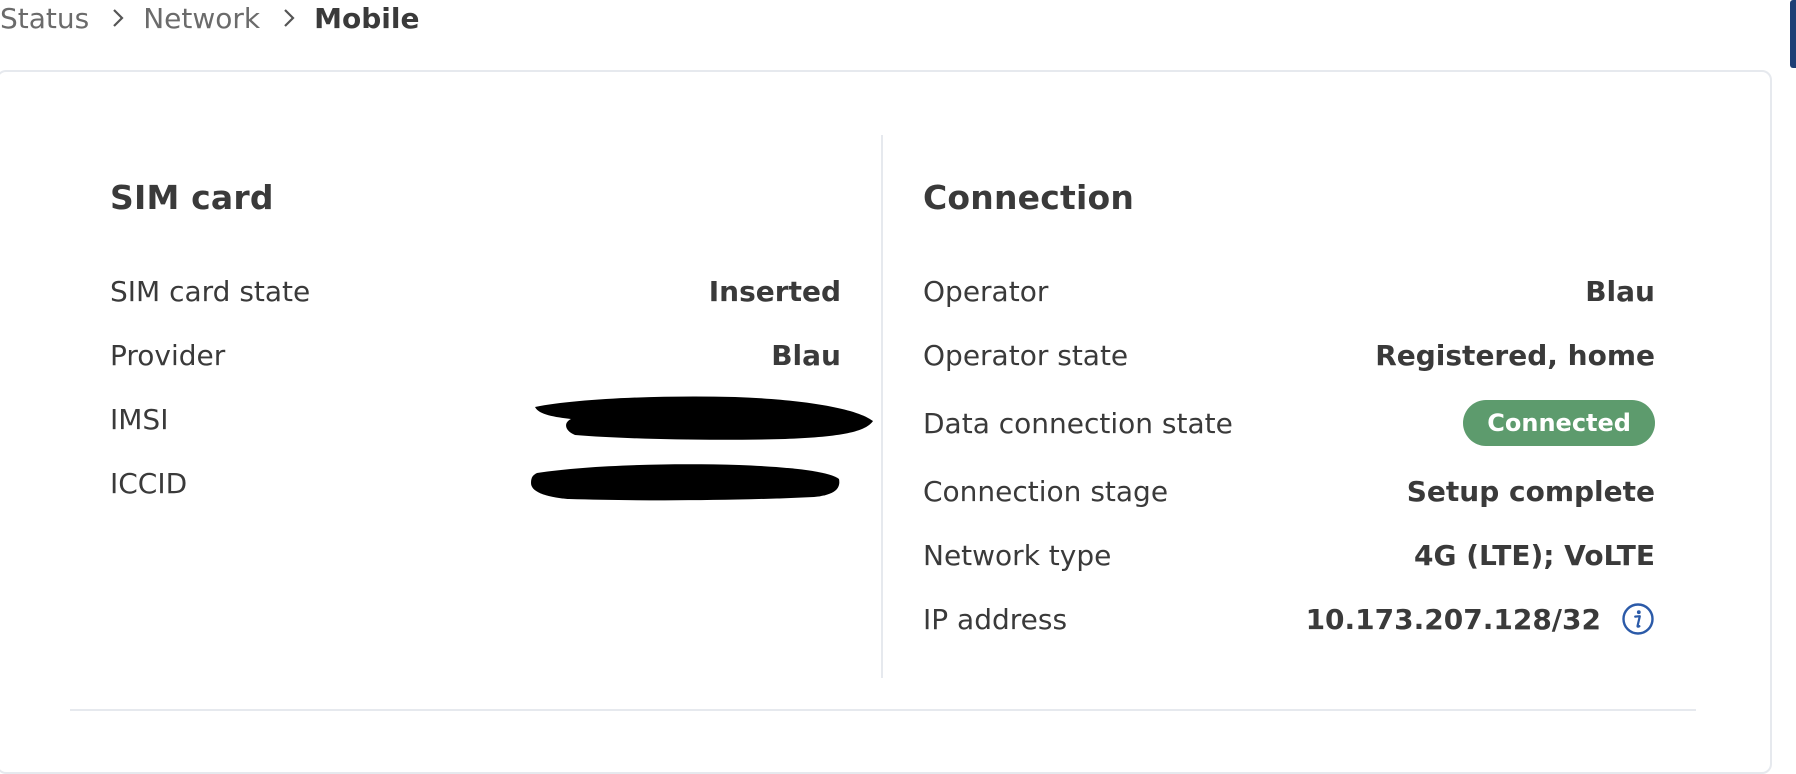  Describe the element at coordinates (1289, 619) in the screenshot. I see `ip-address-row: IP address 10.173.207.128/32` at that location.